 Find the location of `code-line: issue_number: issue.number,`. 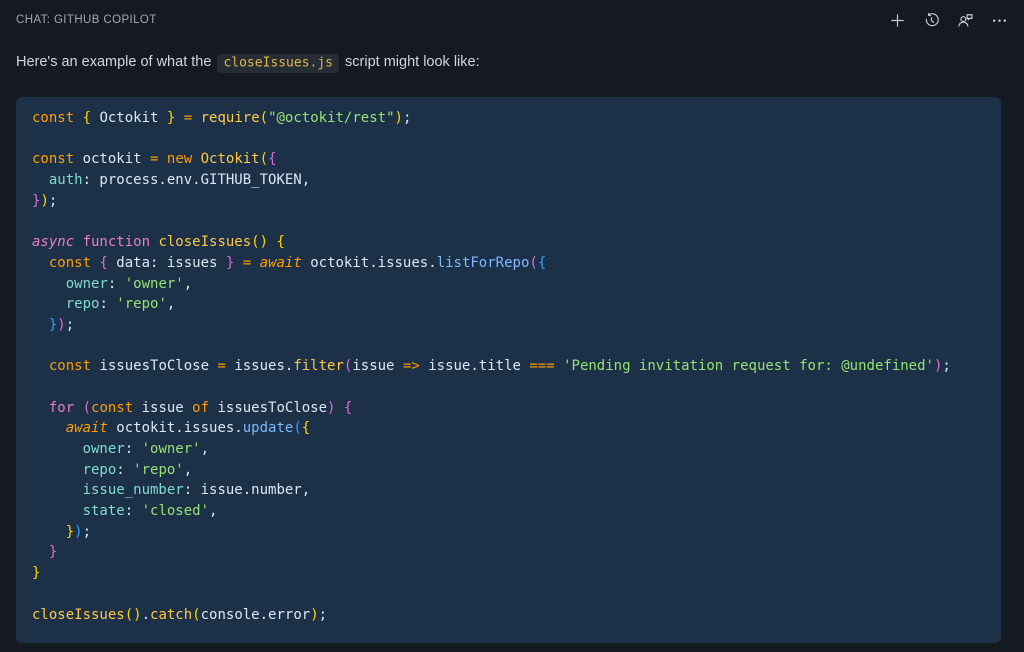

code-line: issue_number: issue.number, is located at coordinates (196, 490).